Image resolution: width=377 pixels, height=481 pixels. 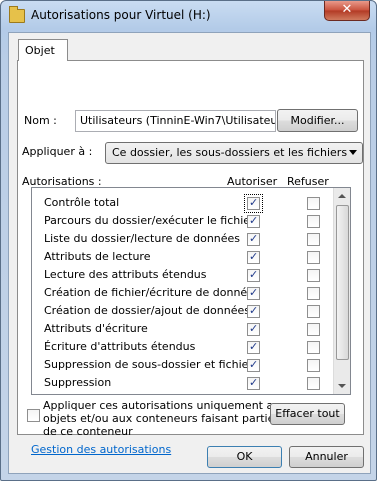 I want to click on permission-name: Contrôle total, so click(x=82, y=202).